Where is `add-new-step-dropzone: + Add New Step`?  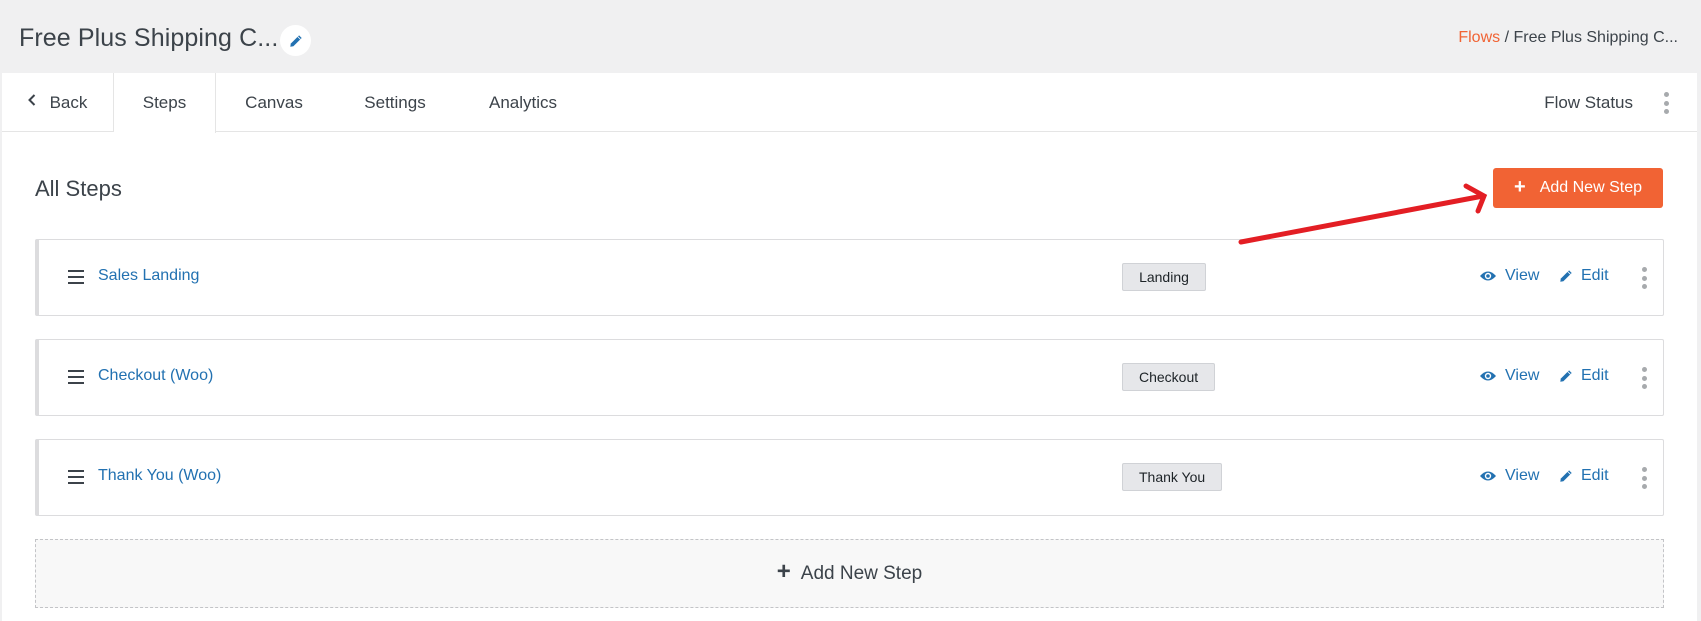
add-new-step-dropzone: + Add New Step is located at coordinates (849, 573).